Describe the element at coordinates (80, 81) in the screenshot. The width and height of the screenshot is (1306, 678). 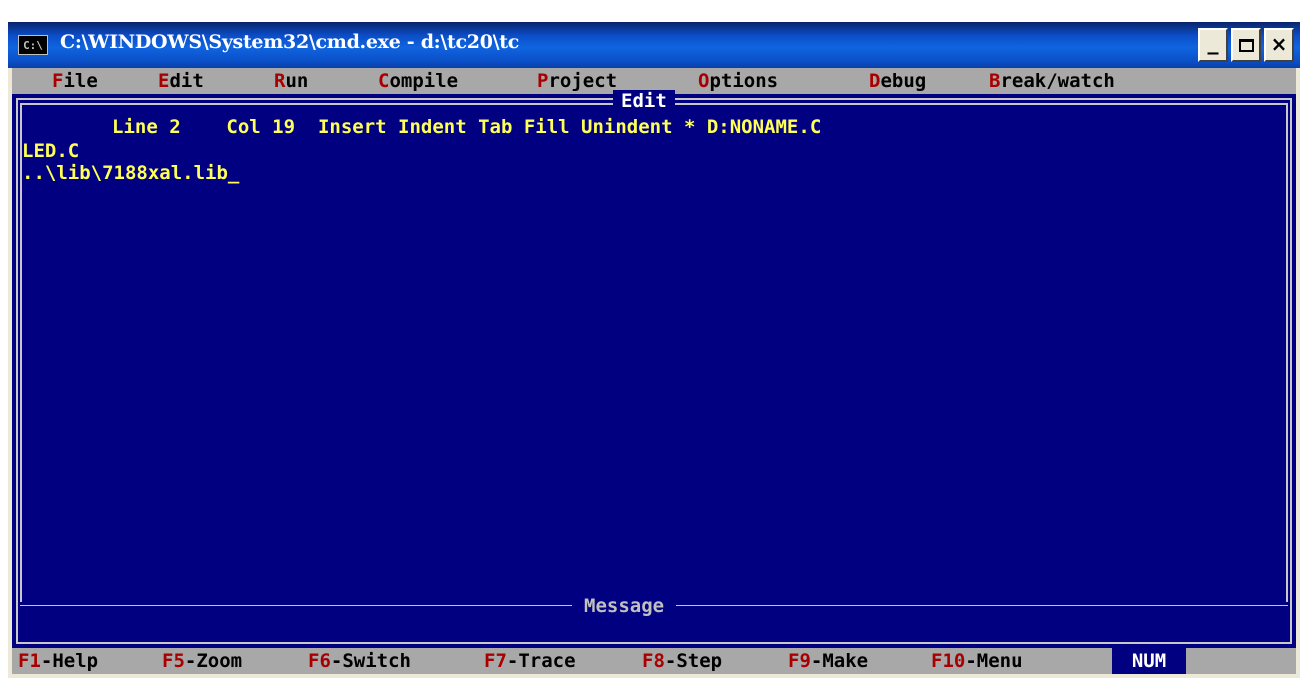
I see `menu-file-label: ile` at that location.